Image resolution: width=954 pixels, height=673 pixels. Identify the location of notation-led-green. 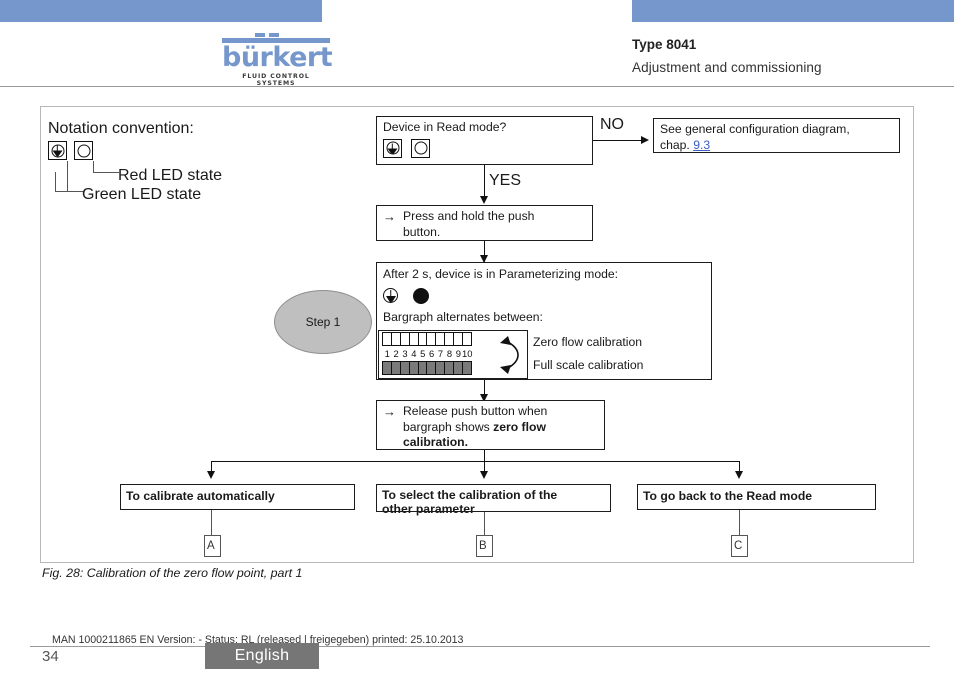
(57, 150).